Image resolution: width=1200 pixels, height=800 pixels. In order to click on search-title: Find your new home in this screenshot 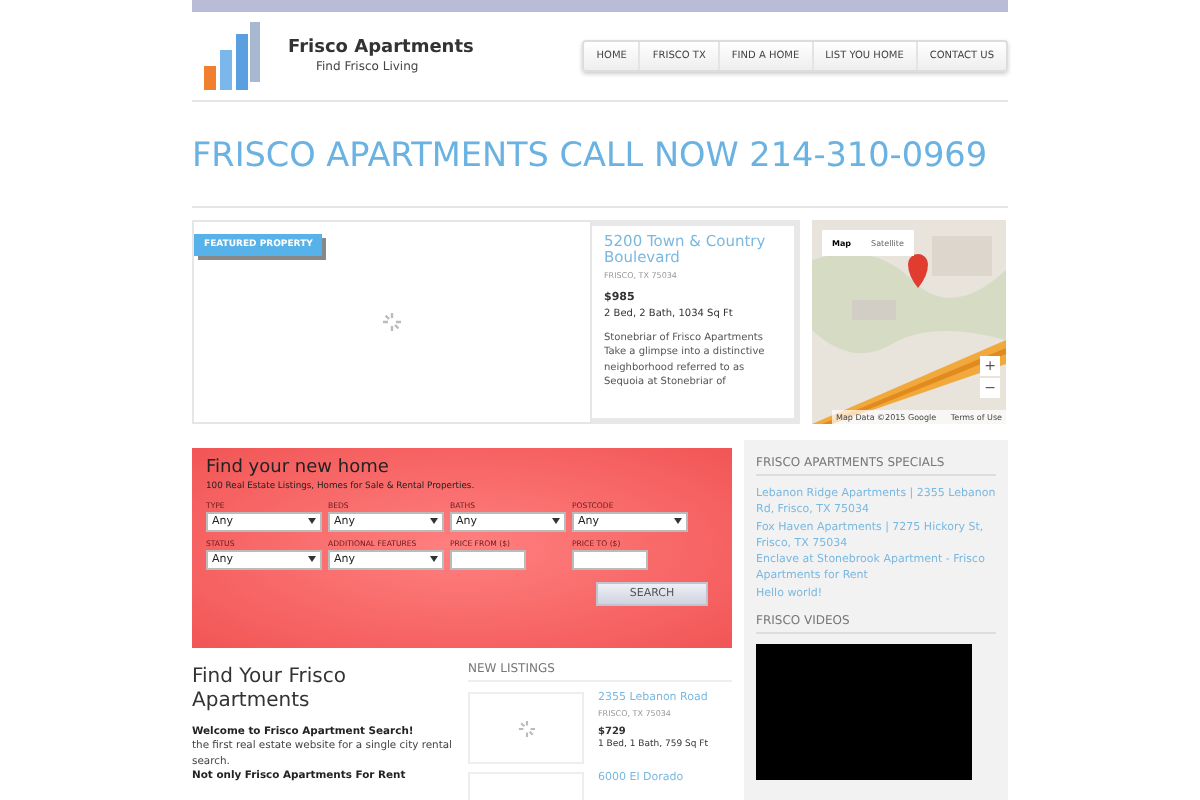, I will do `click(298, 470)`.